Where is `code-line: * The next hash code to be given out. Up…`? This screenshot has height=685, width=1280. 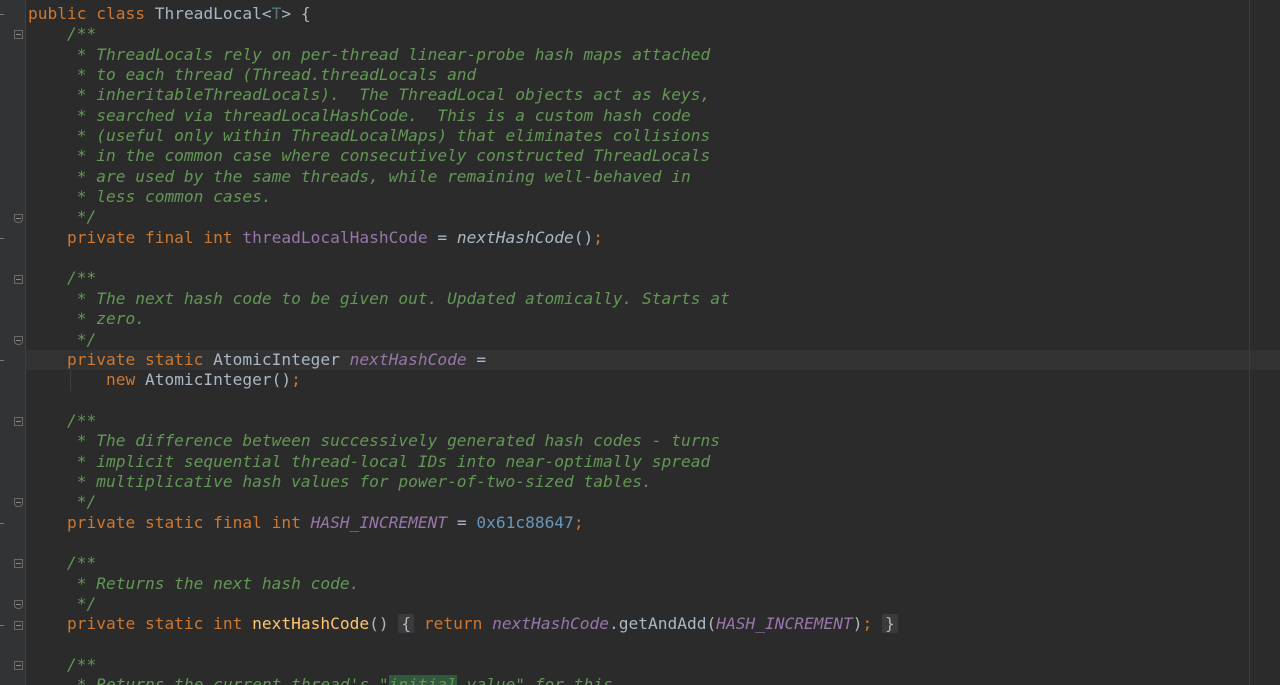
code-line: * The next hash code to be given out. Up… is located at coordinates (654, 299).